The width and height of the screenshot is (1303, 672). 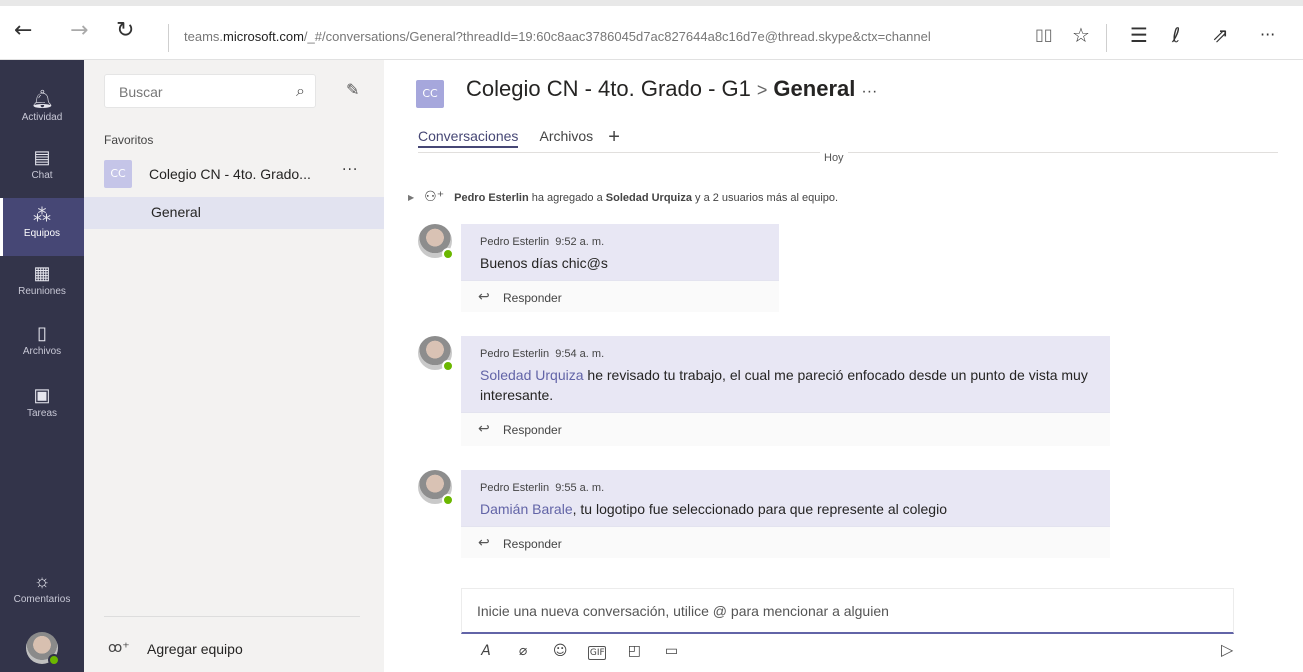 I want to click on header-more-icon: ···, so click(x=869, y=91).